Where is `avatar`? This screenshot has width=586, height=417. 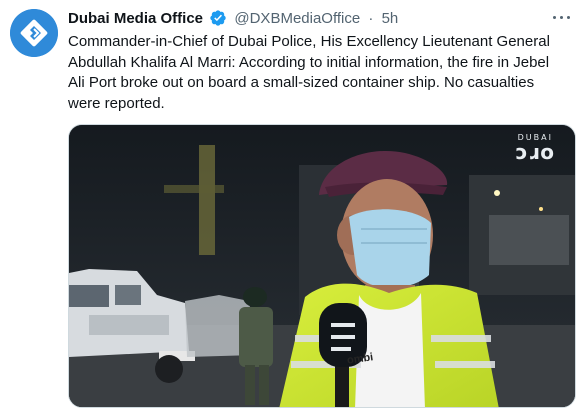
avatar is located at coordinates (34, 33).